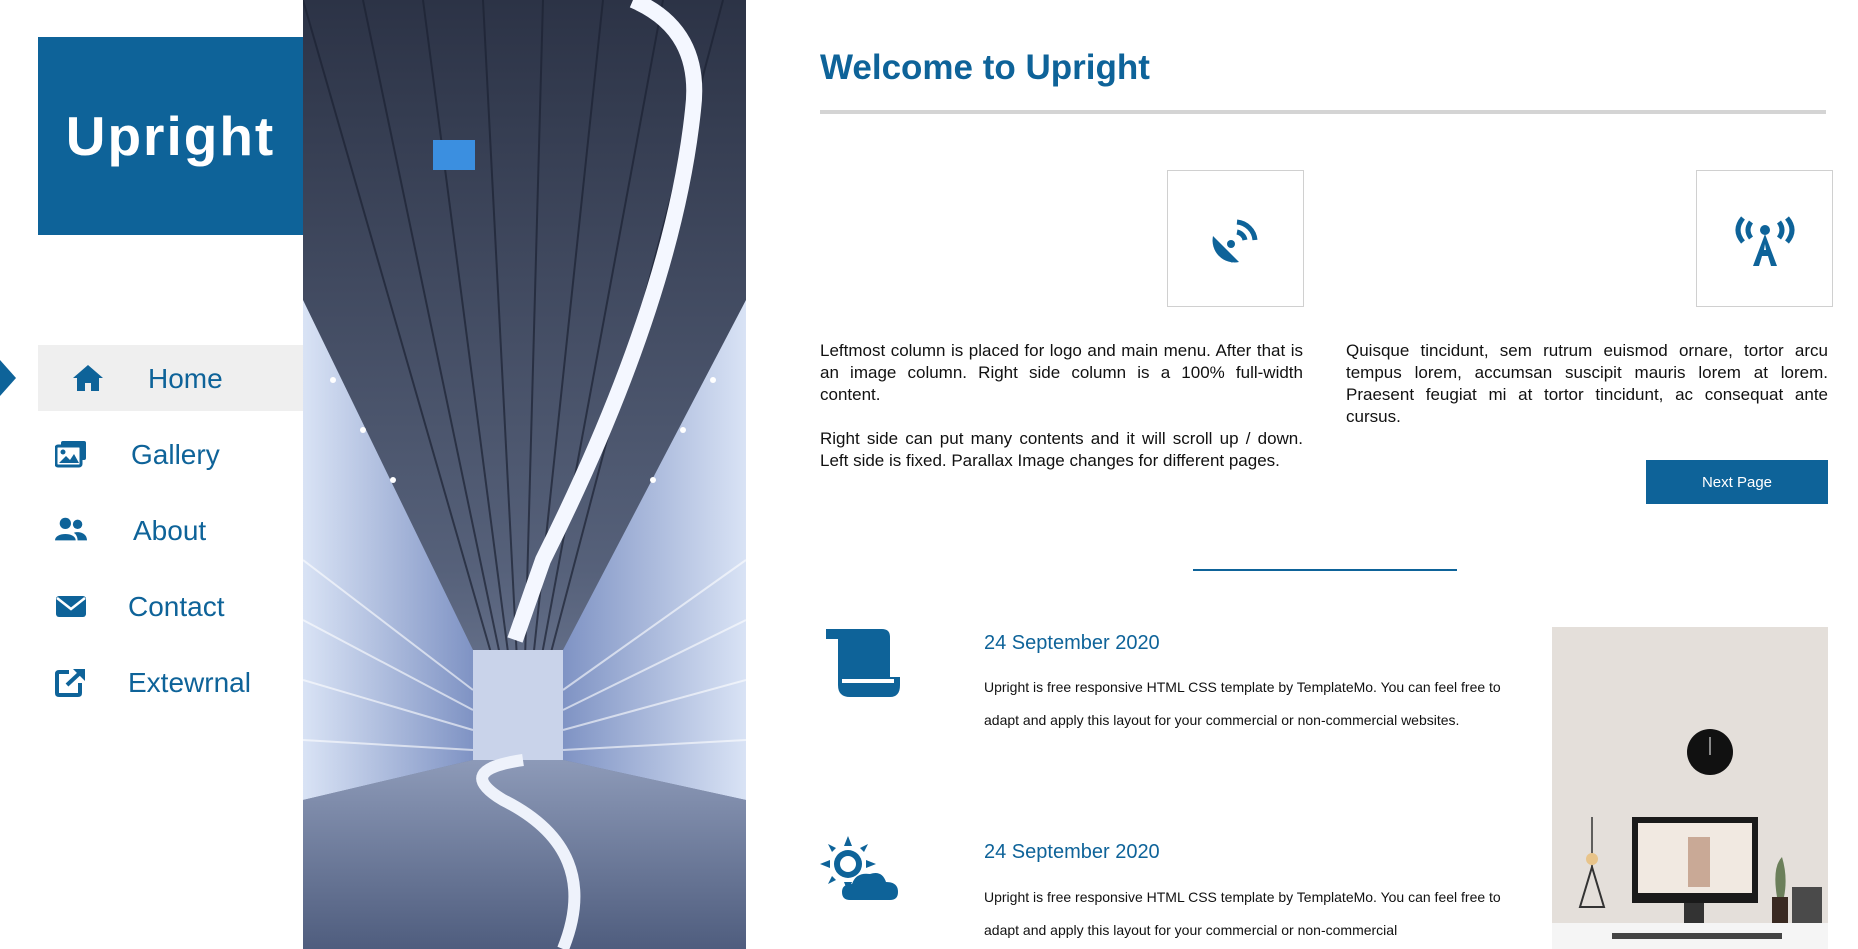  Describe the element at coordinates (71, 529) in the screenshot. I see `users-icon` at that location.